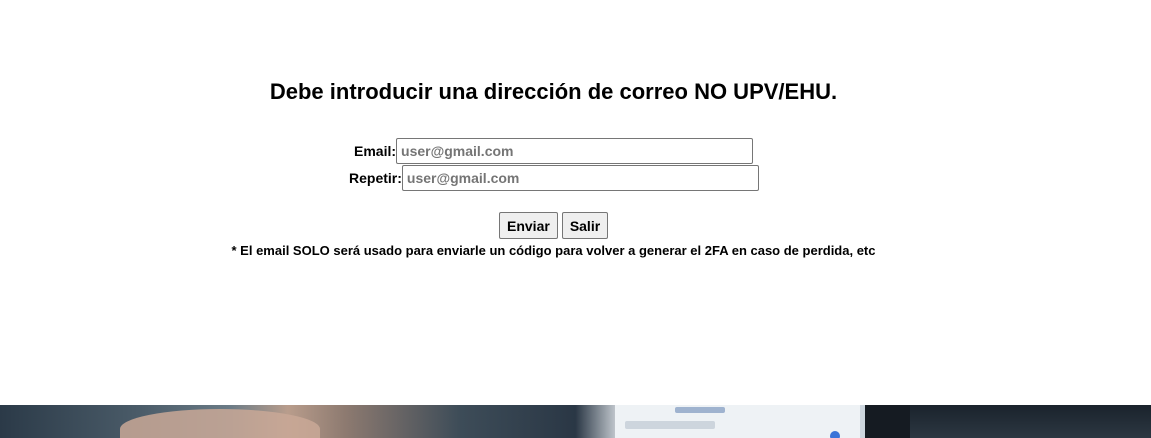  Describe the element at coordinates (835, 434) in the screenshot. I see `screen-dot-graphic` at that location.